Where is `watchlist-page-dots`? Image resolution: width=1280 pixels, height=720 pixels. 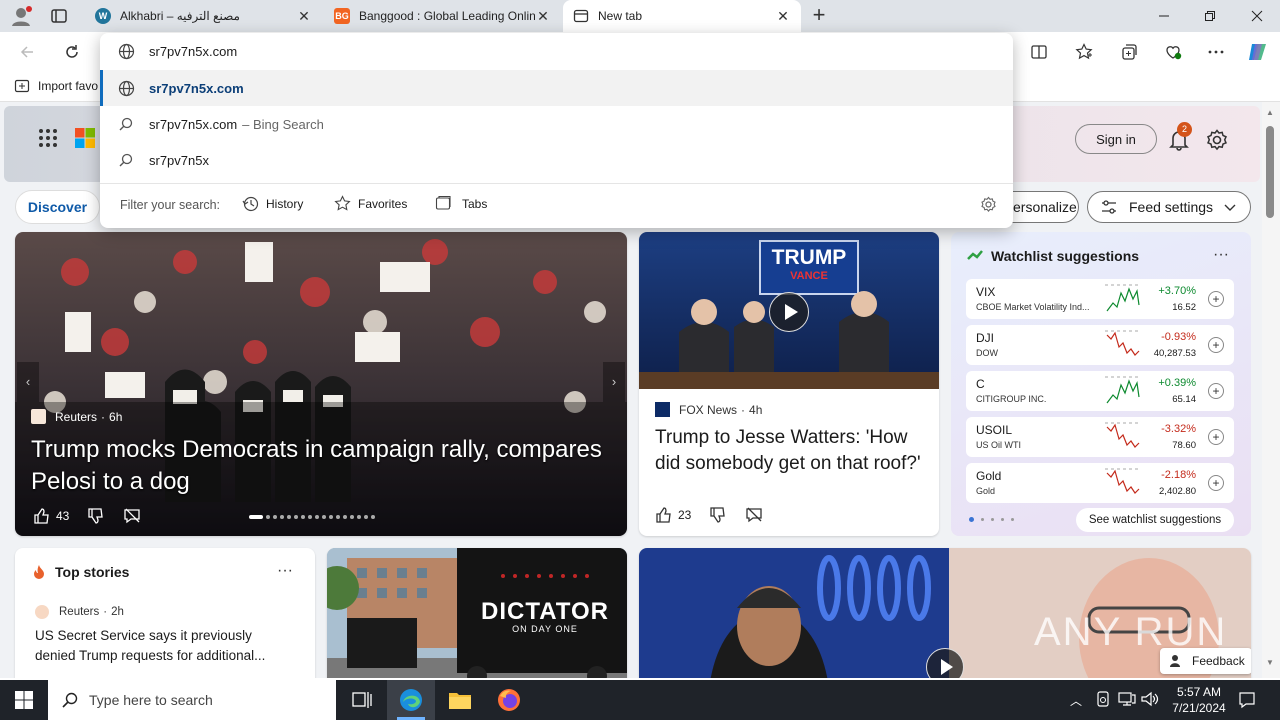 watchlist-page-dots is located at coordinates (991, 519).